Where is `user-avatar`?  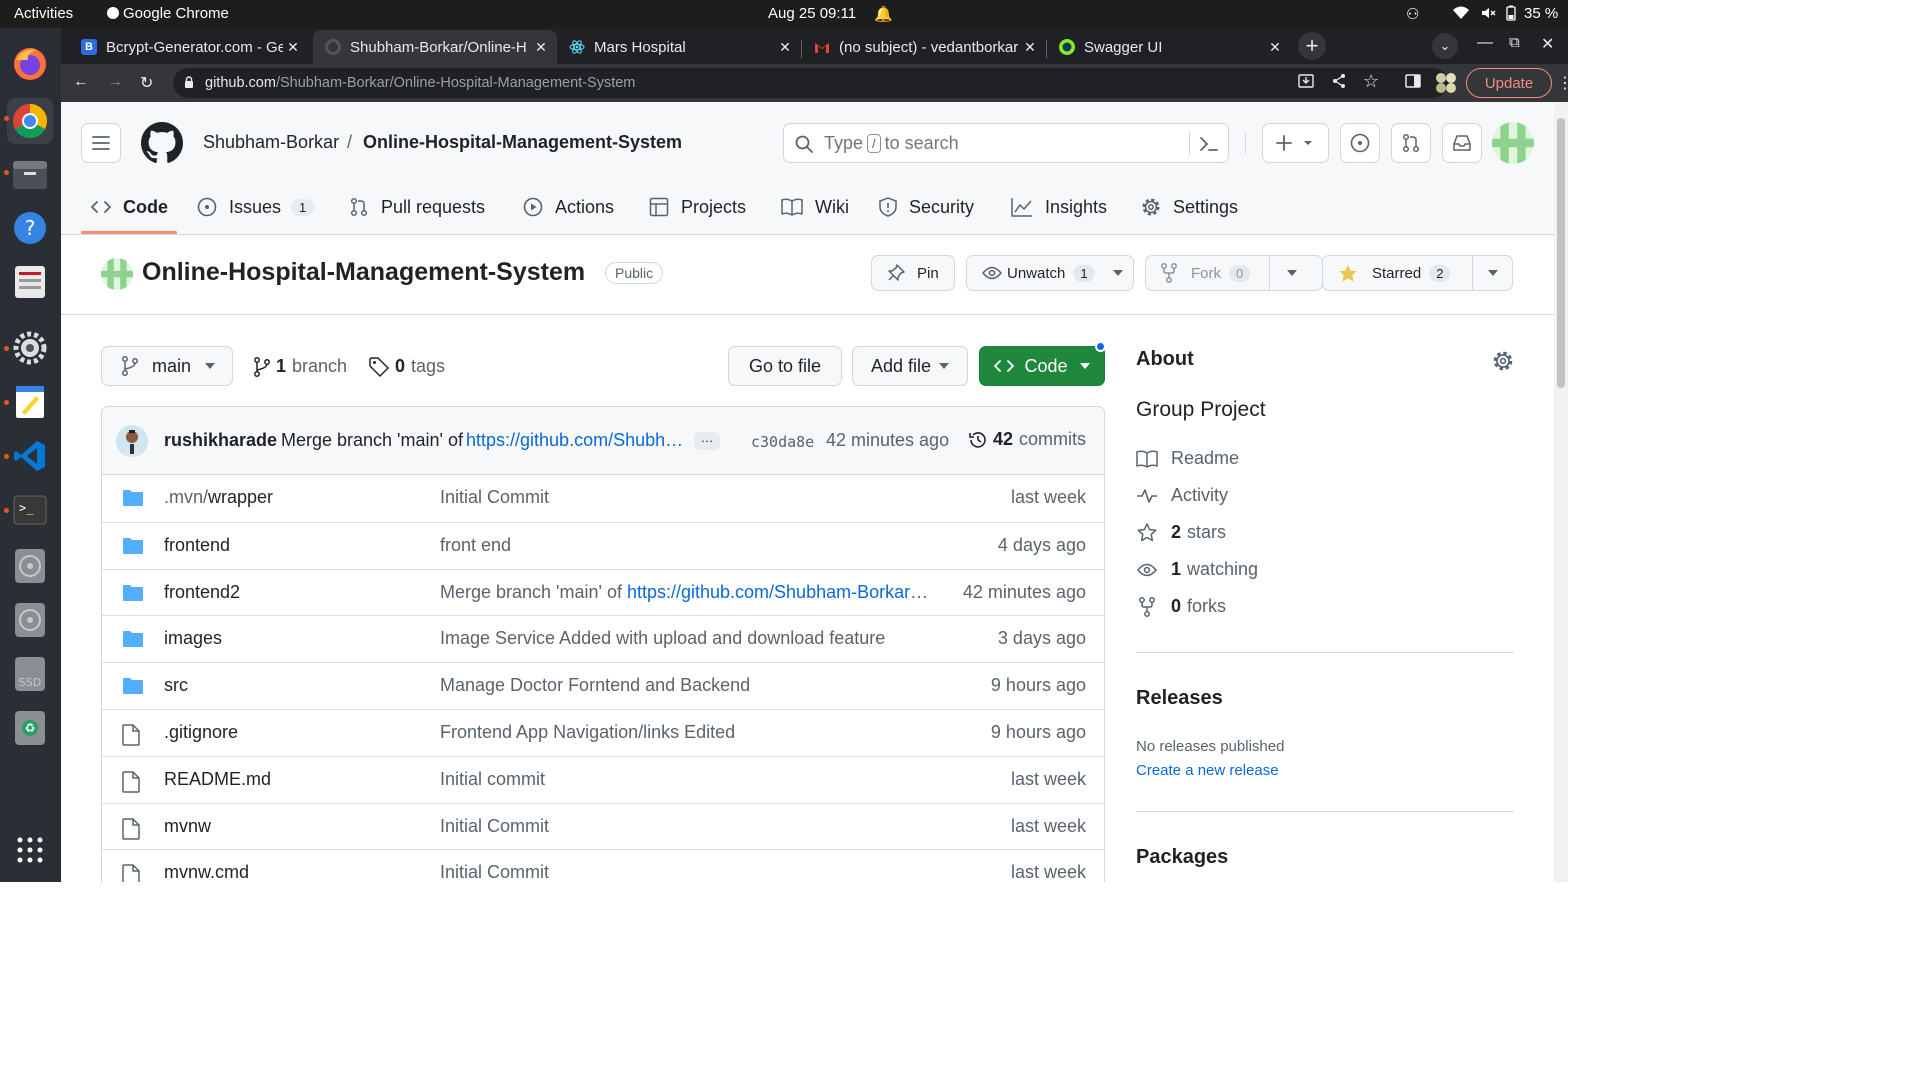 user-avatar is located at coordinates (1513, 143).